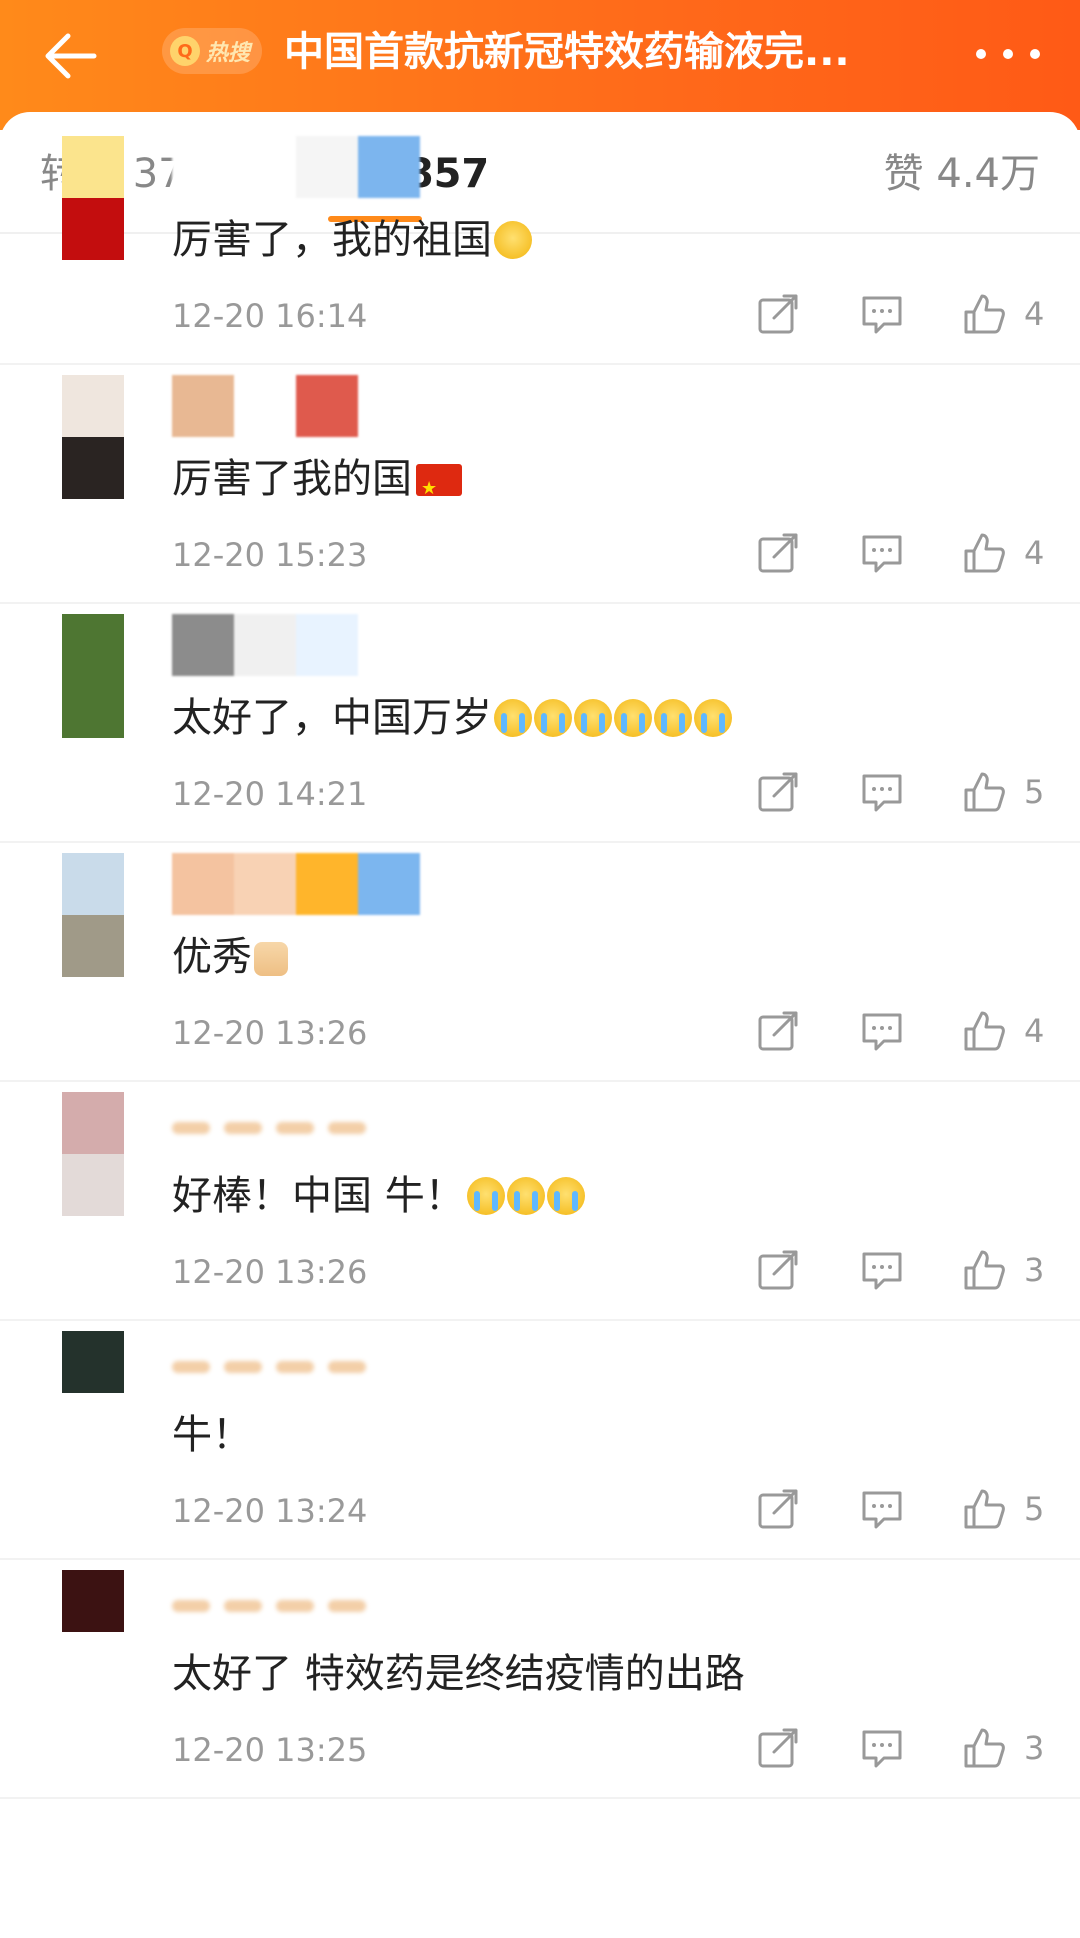 The image size is (1080, 1938). I want to click on more-button, so click(1008, 54).